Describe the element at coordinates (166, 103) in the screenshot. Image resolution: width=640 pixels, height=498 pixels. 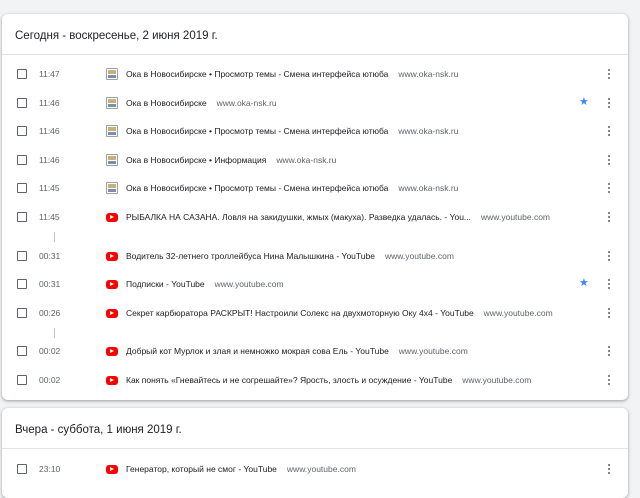
I see `page-title: Ока в Новосибирске` at that location.